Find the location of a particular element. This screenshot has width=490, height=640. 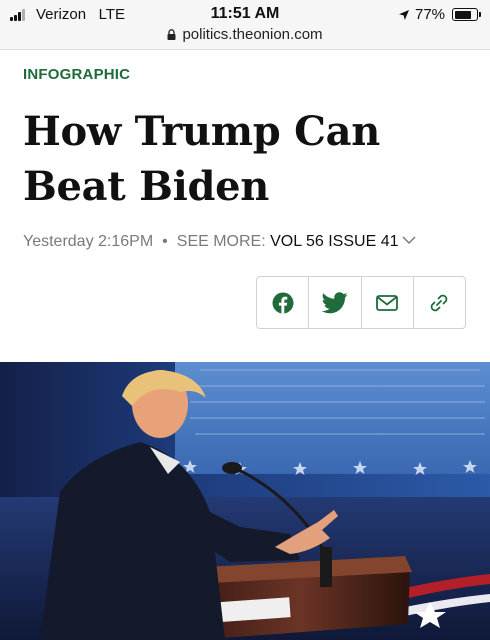

see-more-label: SEE MORE: is located at coordinates (221, 241).